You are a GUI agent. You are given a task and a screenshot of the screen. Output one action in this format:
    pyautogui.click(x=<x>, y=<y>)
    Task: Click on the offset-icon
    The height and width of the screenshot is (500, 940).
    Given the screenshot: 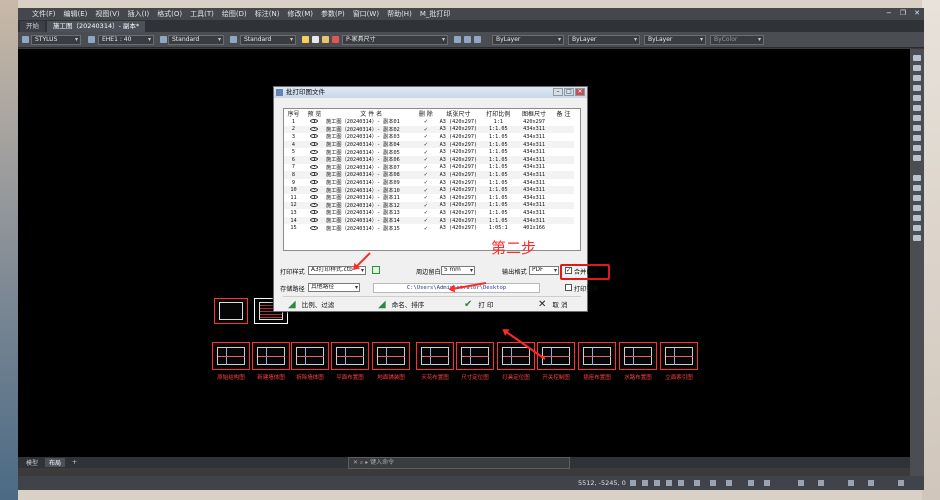 What is the action you would take?
    pyautogui.click(x=917, y=88)
    